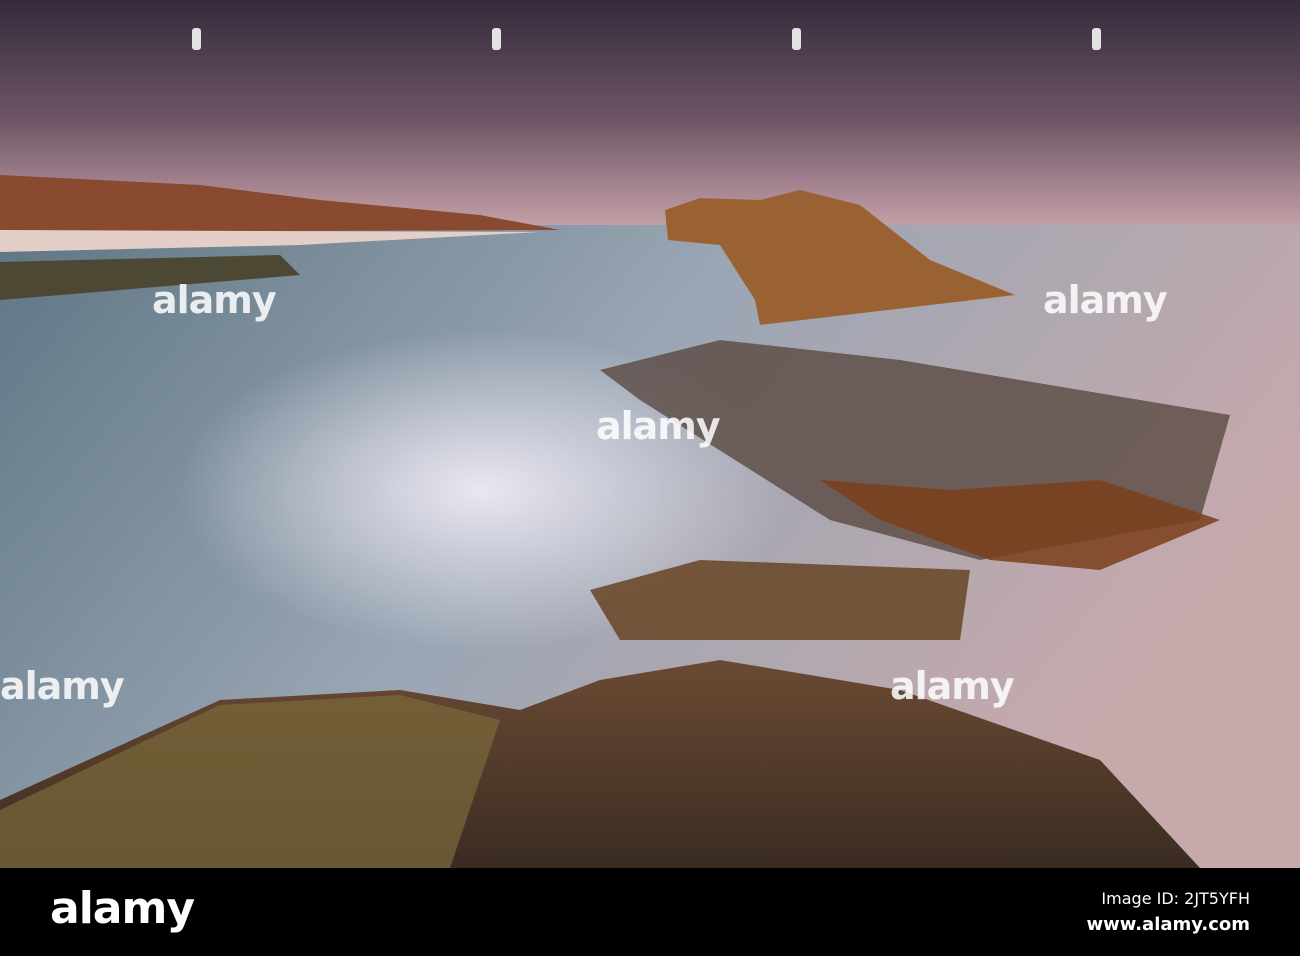  I want to click on footer-bar, so click(650, 912).